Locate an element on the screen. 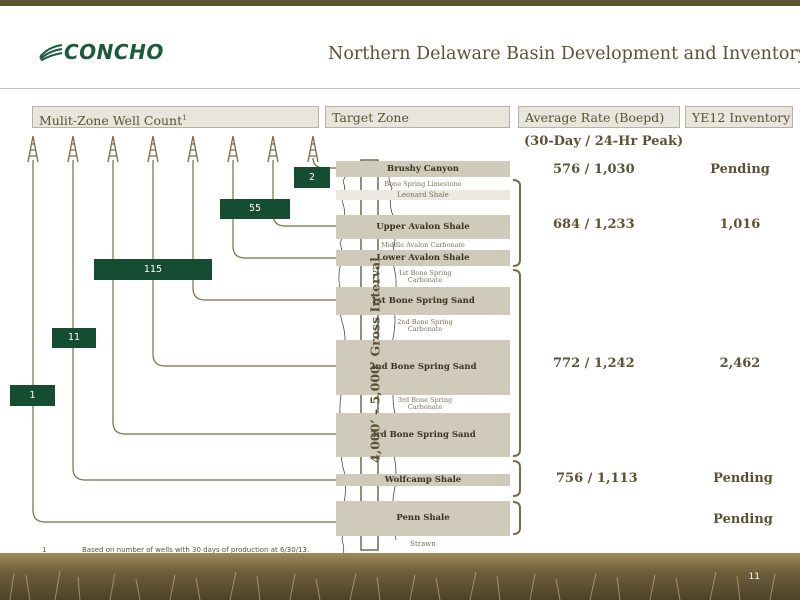 The image size is (800, 600). zone-wolfcamp-shale: Wolfcamp Shale is located at coordinates (423, 480).